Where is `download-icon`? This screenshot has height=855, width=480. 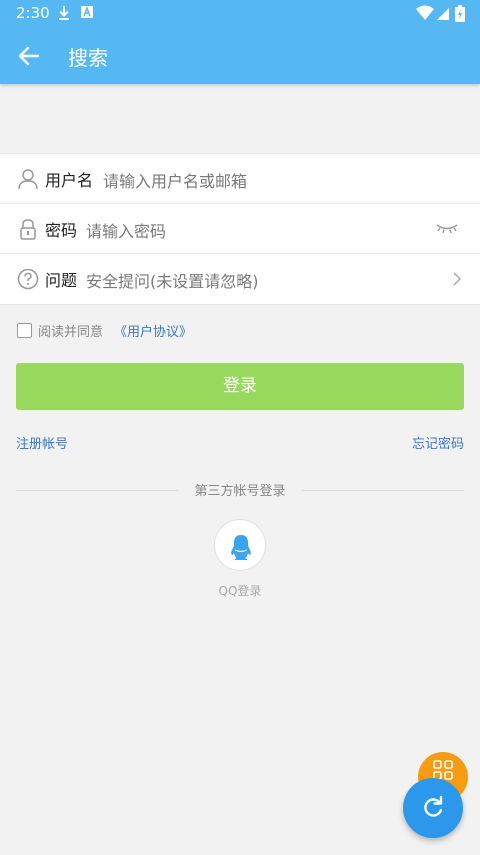
download-icon is located at coordinates (64, 13).